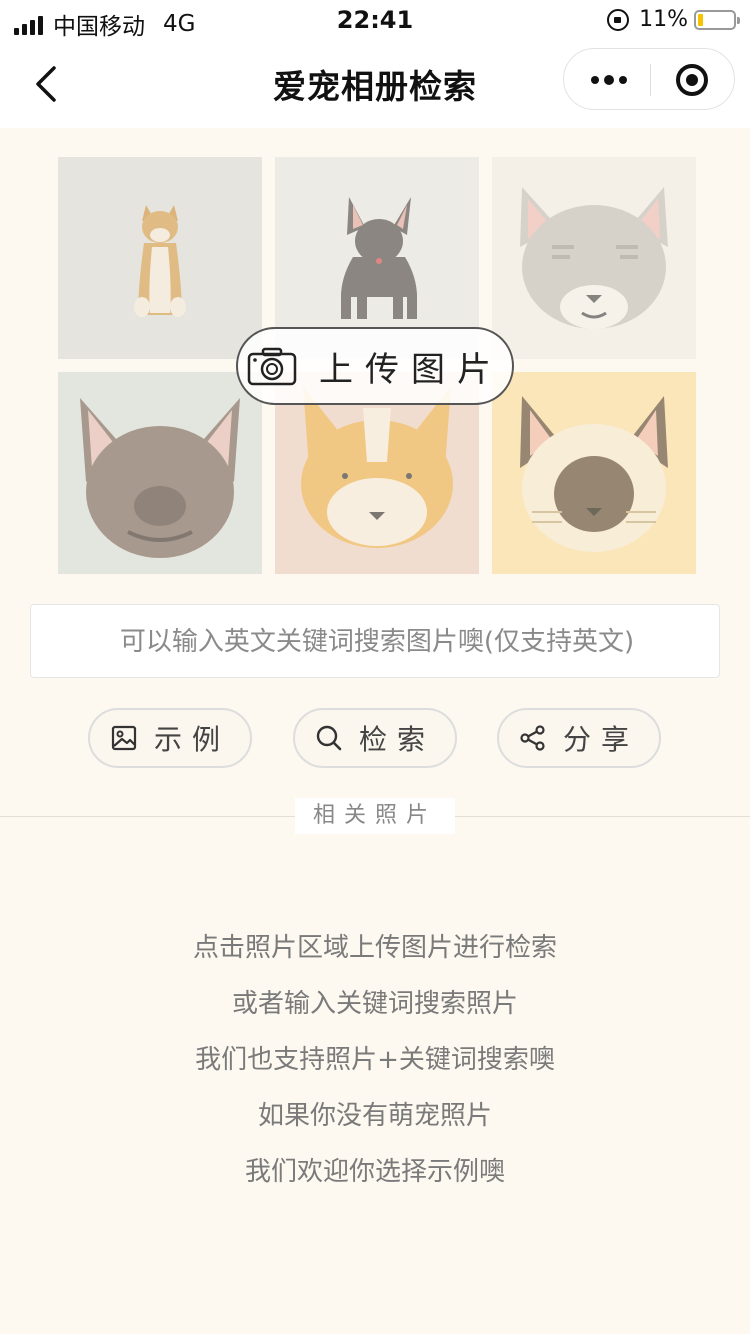 The height and width of the screenshot is (1334, 750). What do you see at coordinates (374, 1004) in the screenshot?
I see `hint-line: 或者输入关键词搜索照片` at bounding box center [374, 1004].